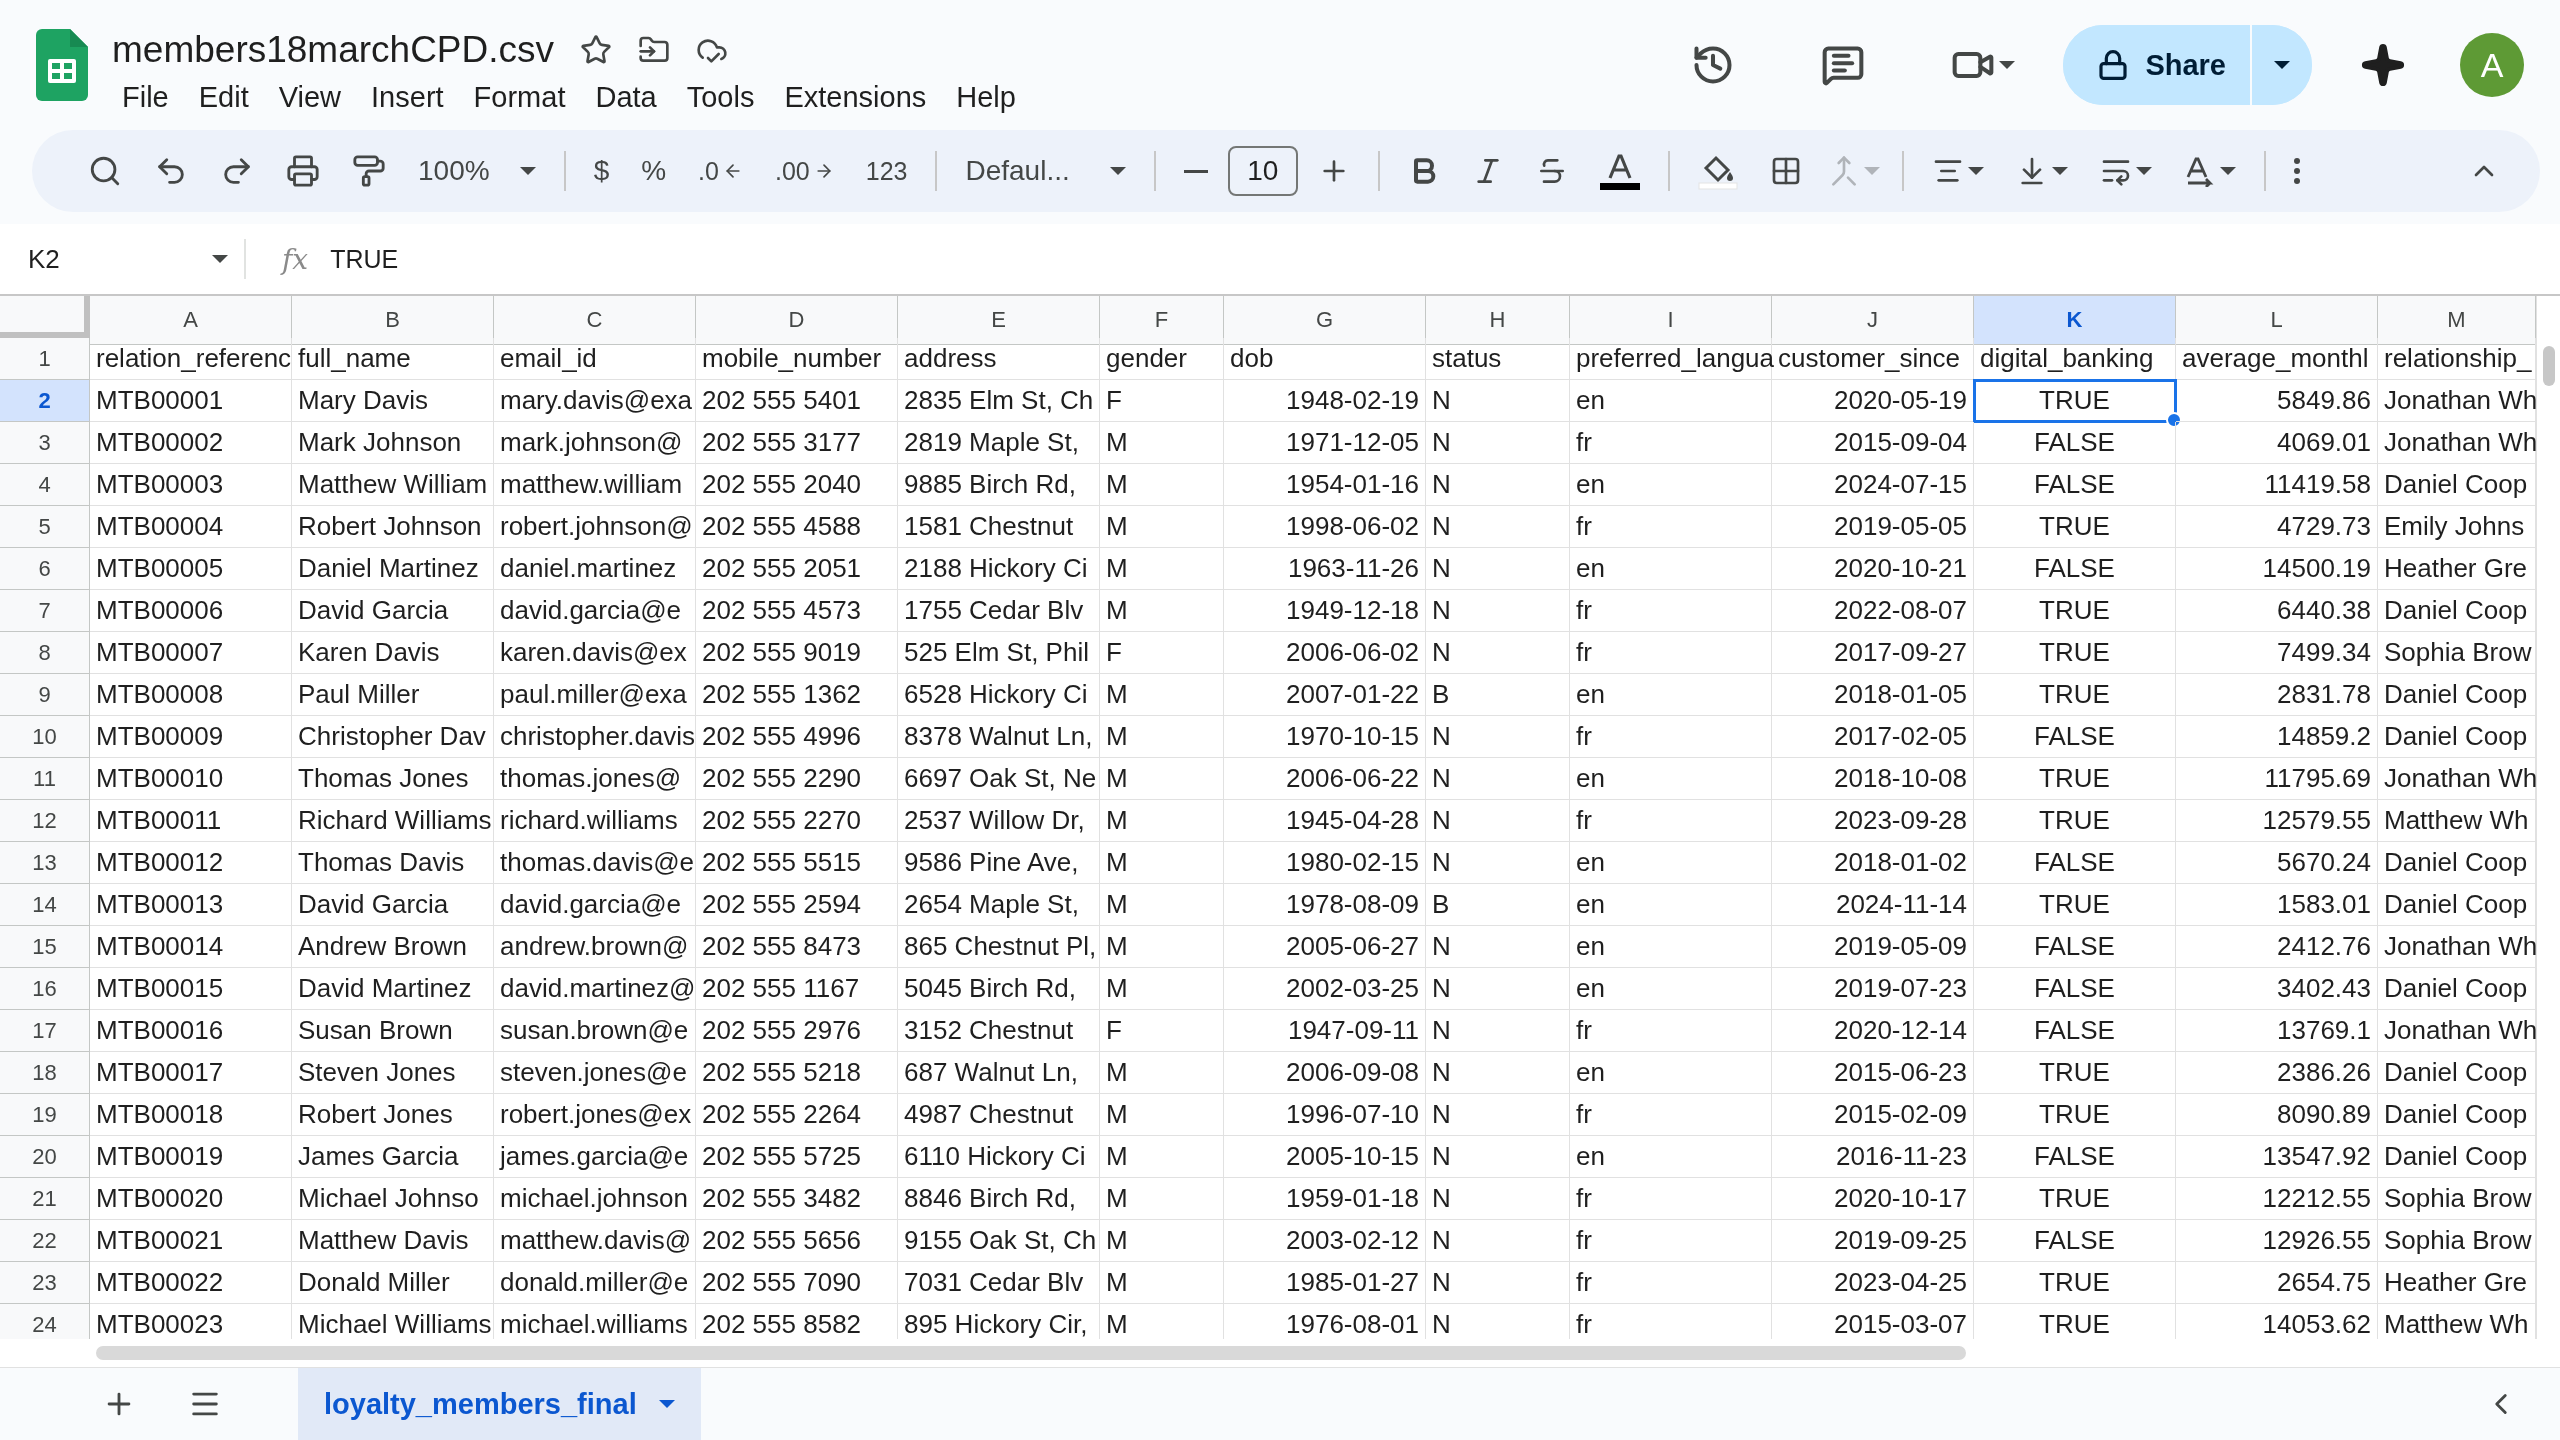 This screenshot has width=2560, height=1440. Describe the element at coordinates (1873, 653) in the screenshot. I see `table-cell: 2017-09-27` at that location.